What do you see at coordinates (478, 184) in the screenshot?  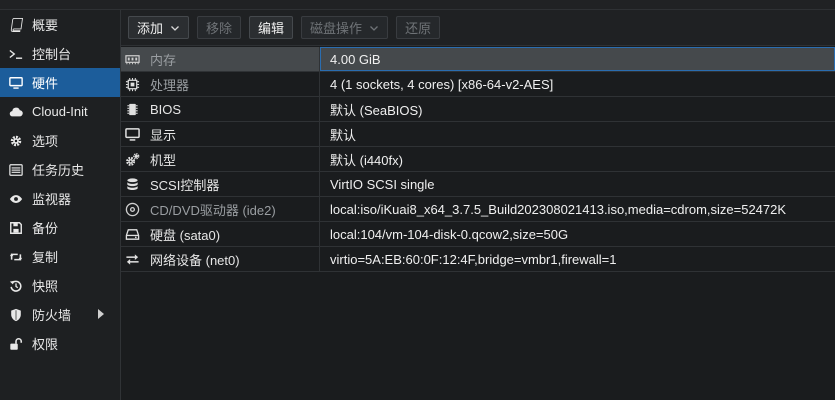 I see `hardware-row-scsi-controller: SCSI控制器 VirtIO SCSI single` at bounding box center [478, 184].